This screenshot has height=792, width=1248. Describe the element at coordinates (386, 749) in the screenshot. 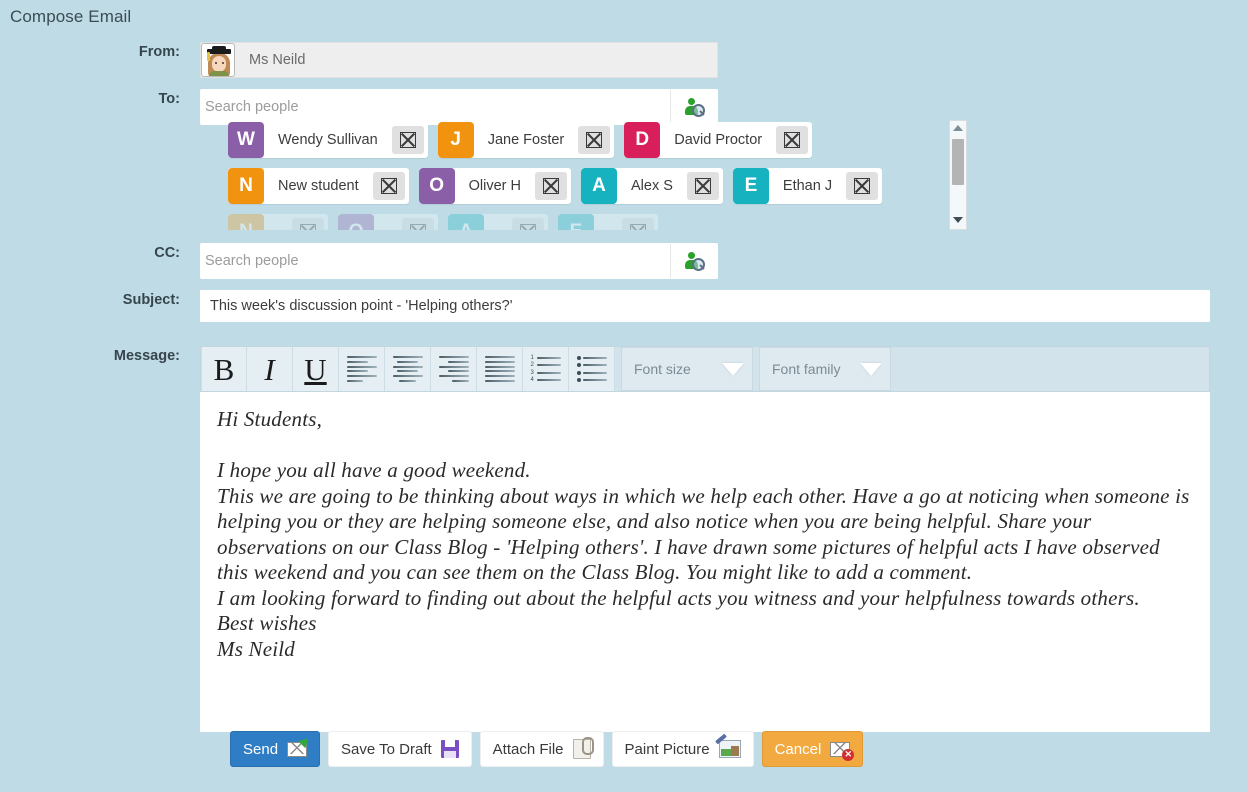

I see `save-to-draft-label: Save To Draft` at that location.